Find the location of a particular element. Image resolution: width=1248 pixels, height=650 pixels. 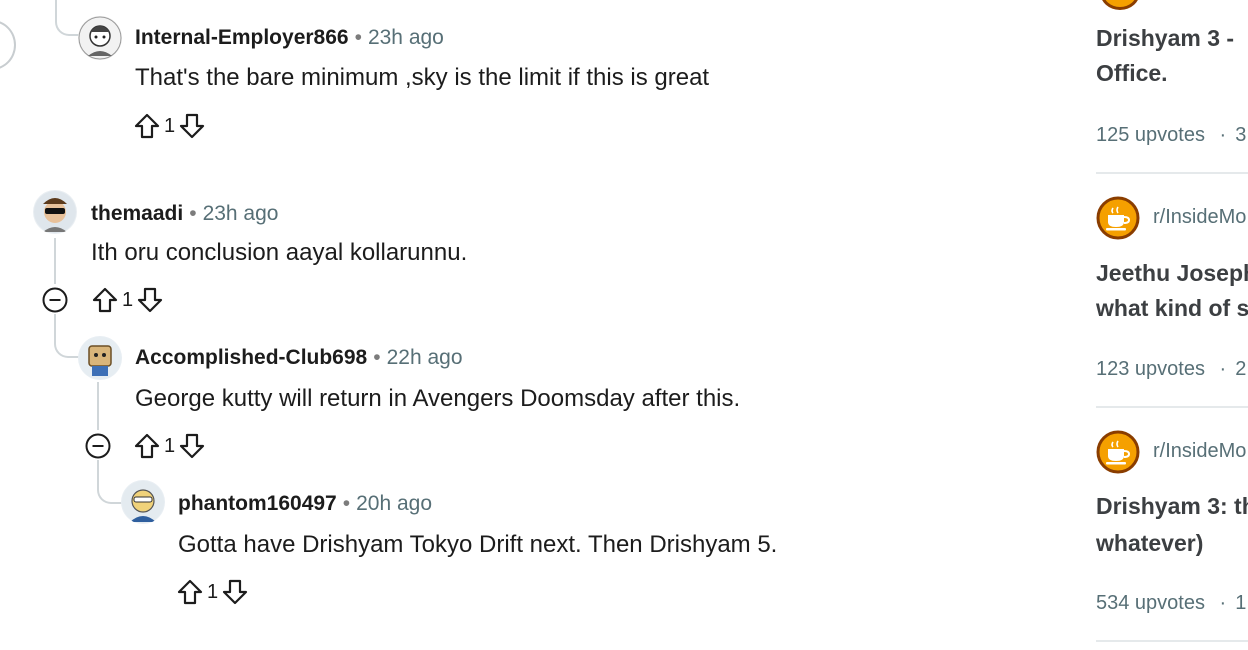

comment-meta: phantom160497 • 20h ago is located at coordinates (305, 503).